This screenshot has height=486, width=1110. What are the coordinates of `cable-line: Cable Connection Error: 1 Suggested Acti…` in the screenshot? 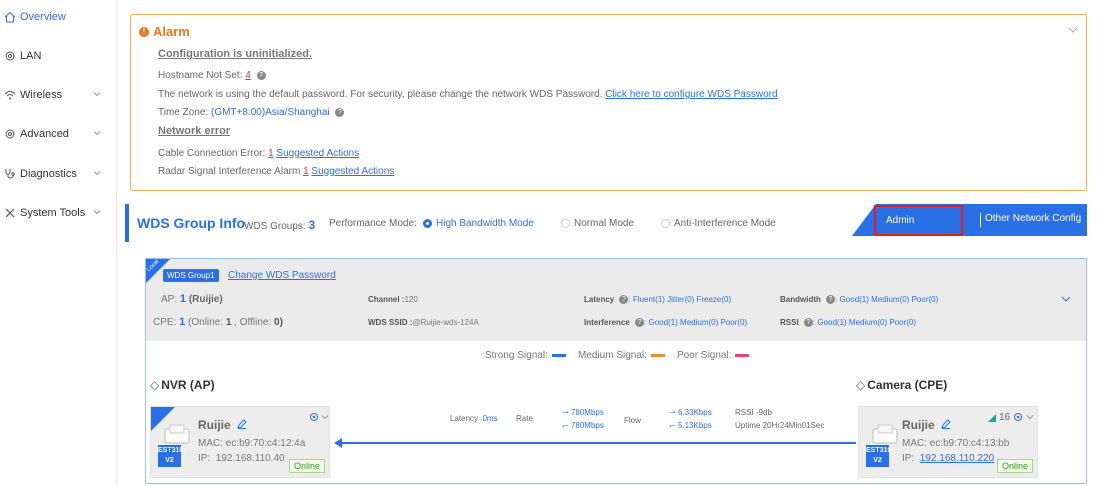 It's located at (258, 153).